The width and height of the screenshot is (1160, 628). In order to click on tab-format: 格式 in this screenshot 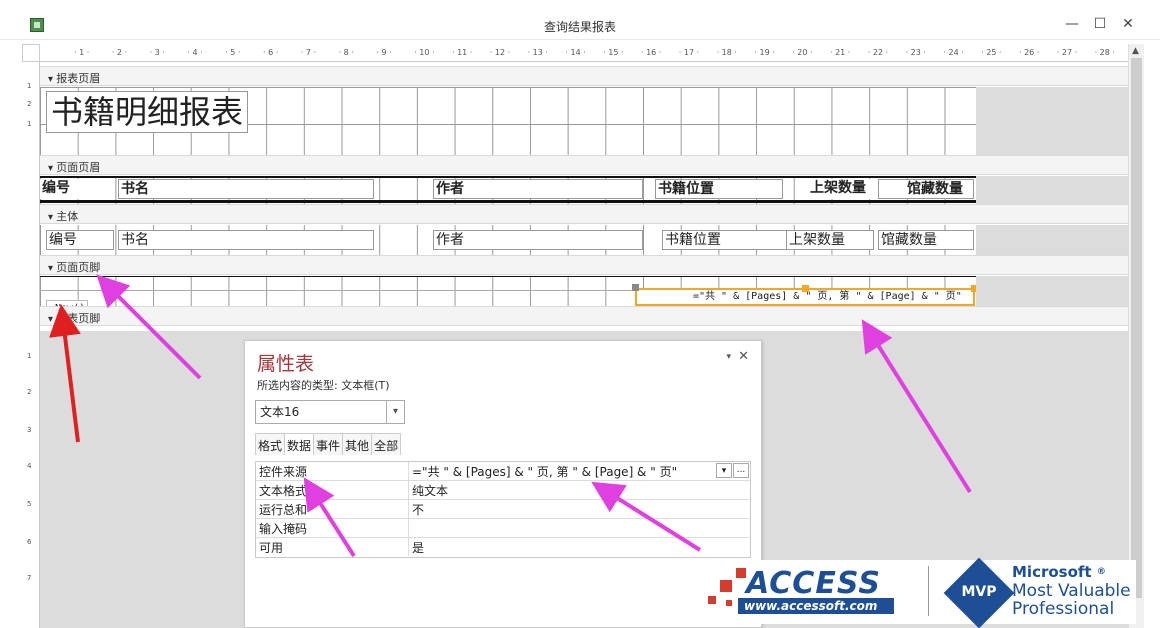, I will do `click(270, 444)`.